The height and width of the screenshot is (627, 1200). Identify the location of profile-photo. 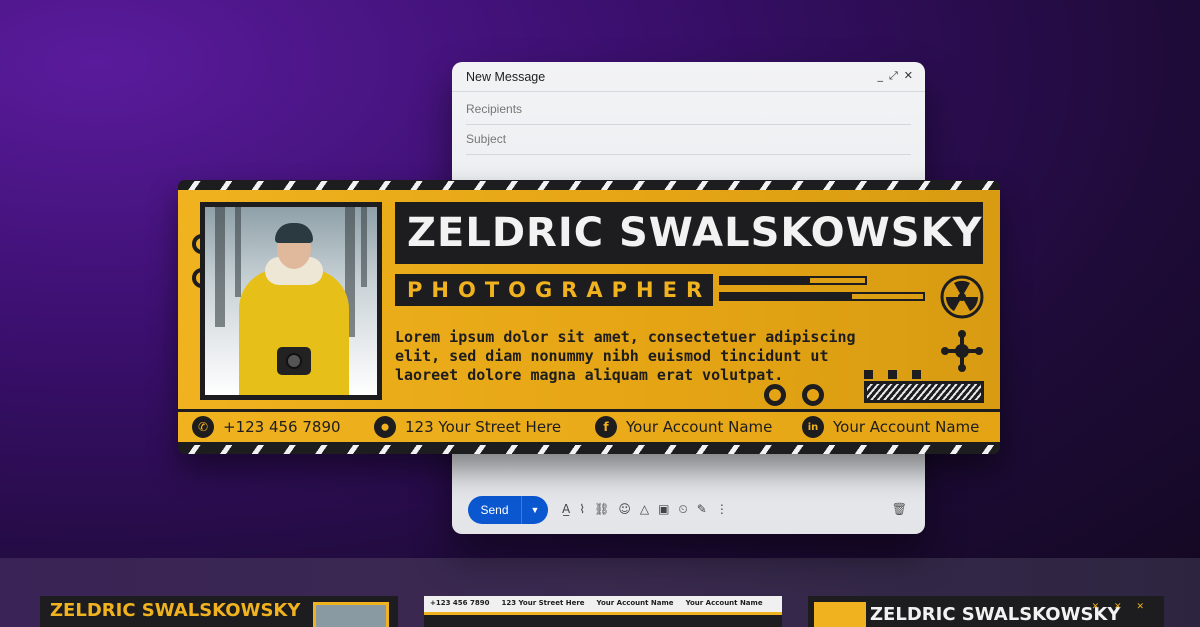
(291, 301).